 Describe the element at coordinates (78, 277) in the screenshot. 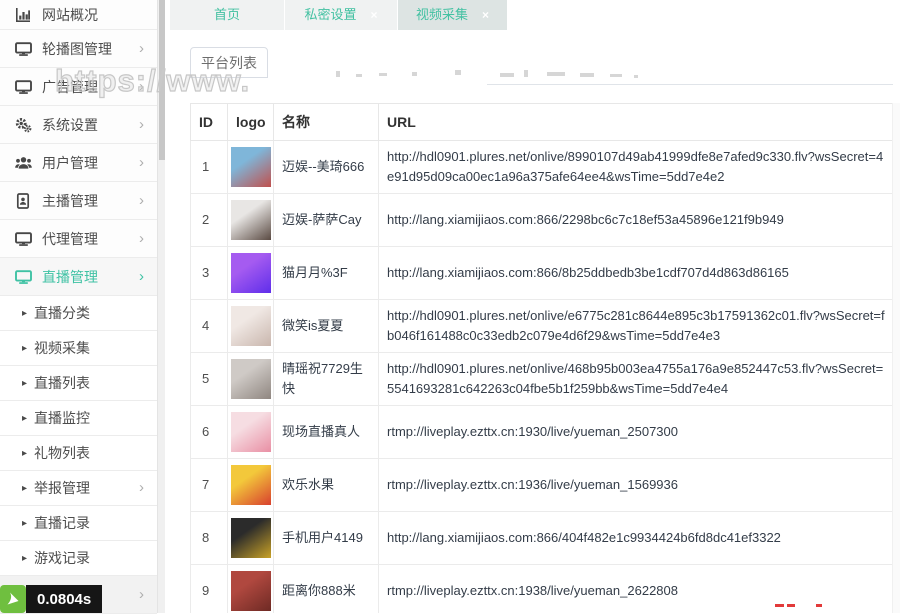

I see `sidebar-item-live-management: 直播管理 ›` at that location.